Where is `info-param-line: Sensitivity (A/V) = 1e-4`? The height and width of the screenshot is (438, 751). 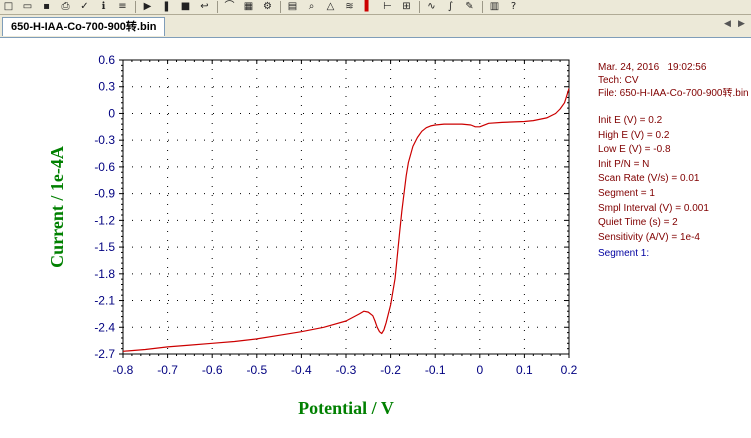 info-param-line: Sensitivity (A/V) = 1e-4 is located at coordinates (649, 237).